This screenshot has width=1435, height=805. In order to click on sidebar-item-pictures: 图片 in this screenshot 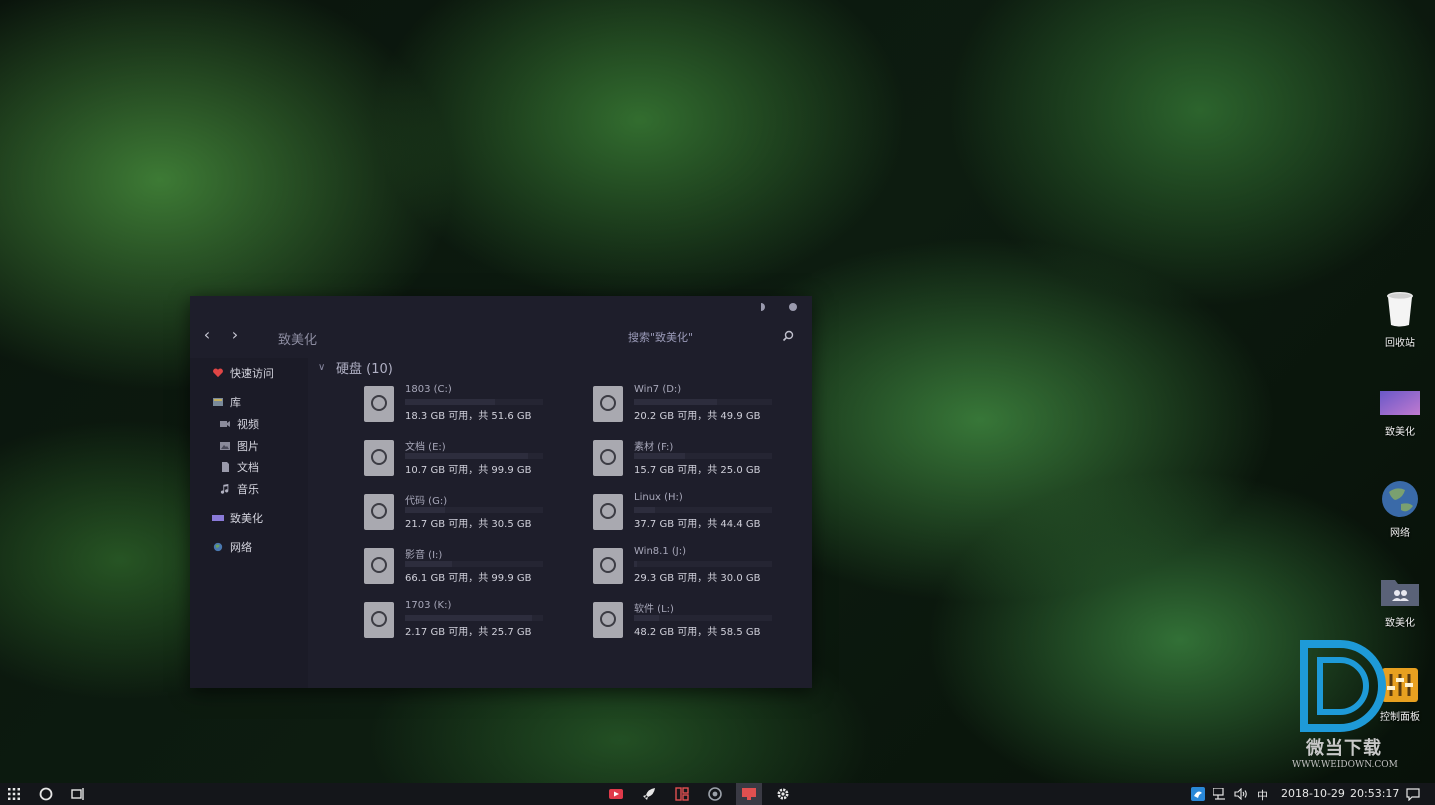, I will do `click(239, 446)`.